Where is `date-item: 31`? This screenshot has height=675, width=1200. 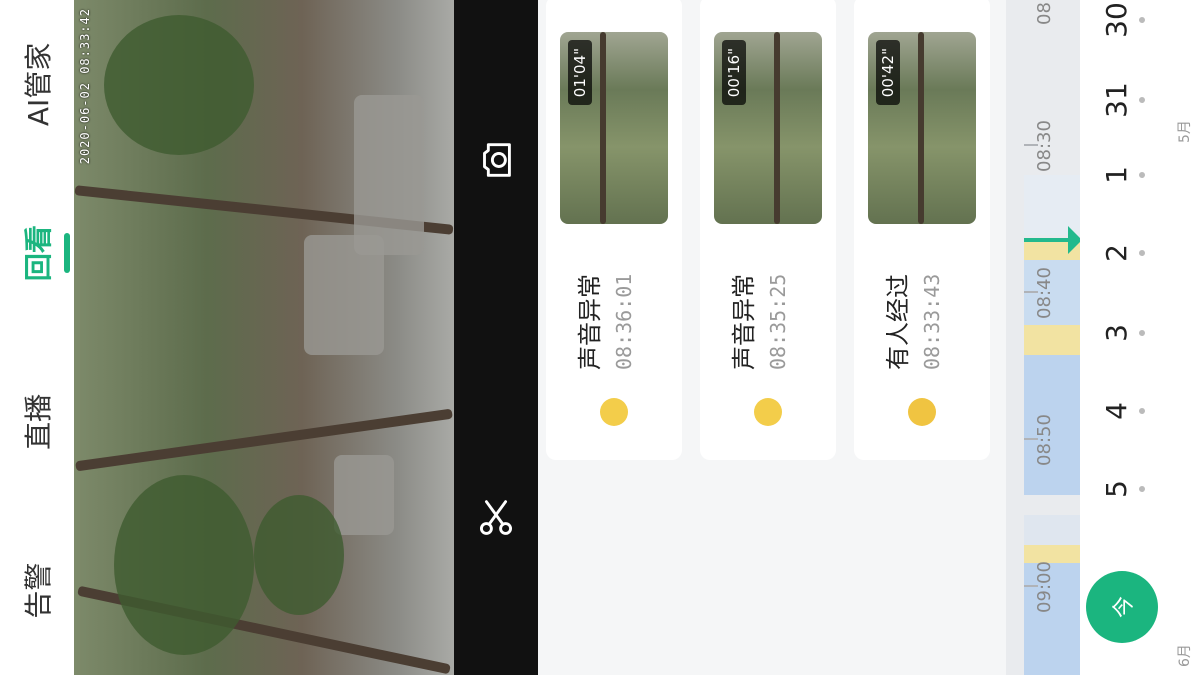 date-item: 31 is located at coordinates (1122, 100).